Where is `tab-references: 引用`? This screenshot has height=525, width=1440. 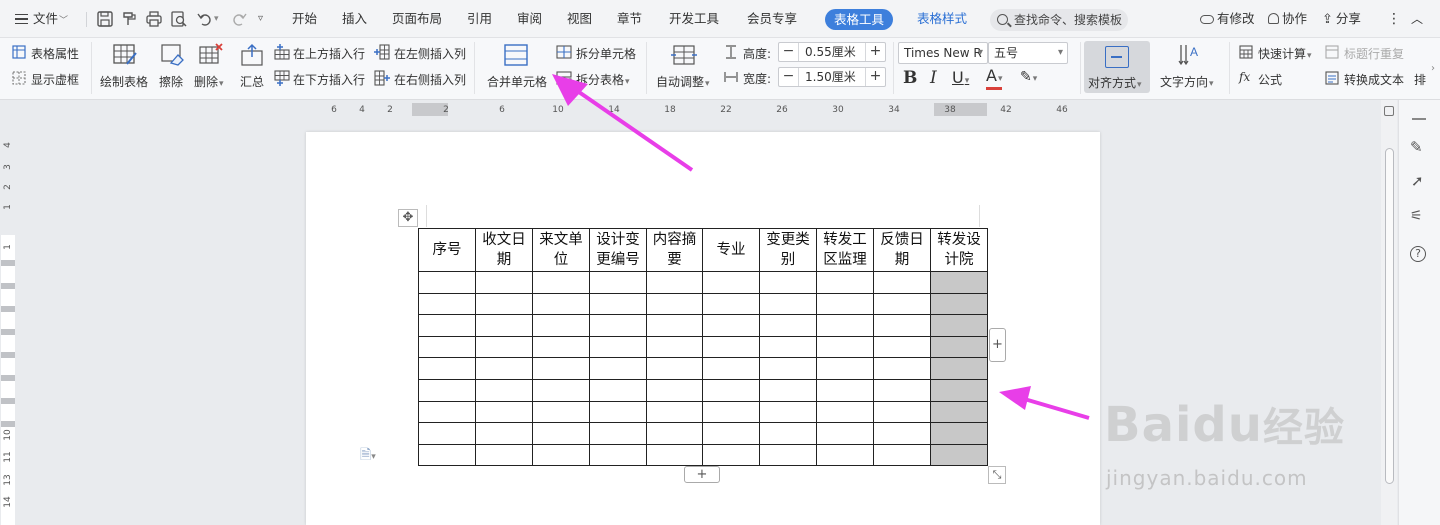
tab-references: 引用 is located at coordinates (479, 19).